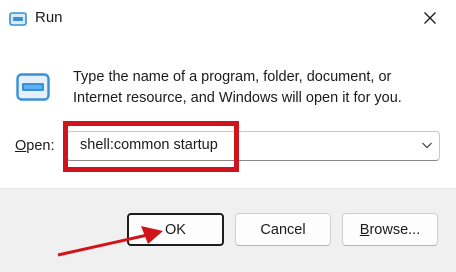 This screenshot has height=272, width=456. I want to click on ok-button-label: OK, so click(175, 229).